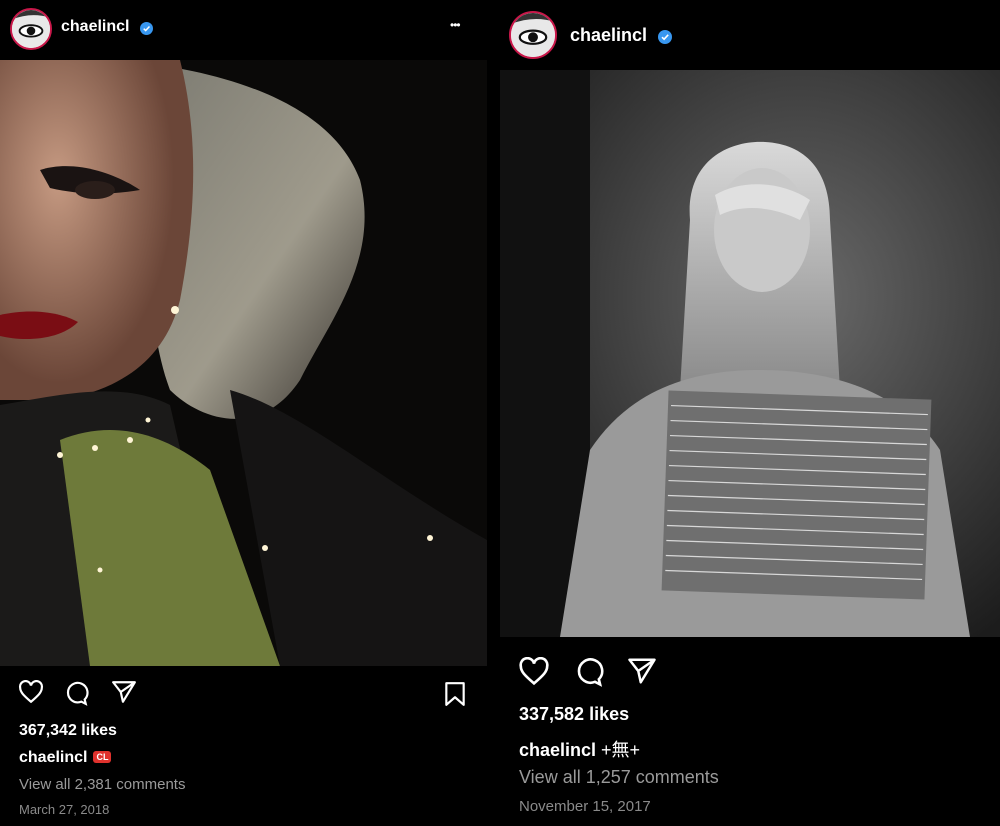 The width and height of the screenshot is (1000, 826). I want to click on post-header: chaelincl, so click(750, 30).